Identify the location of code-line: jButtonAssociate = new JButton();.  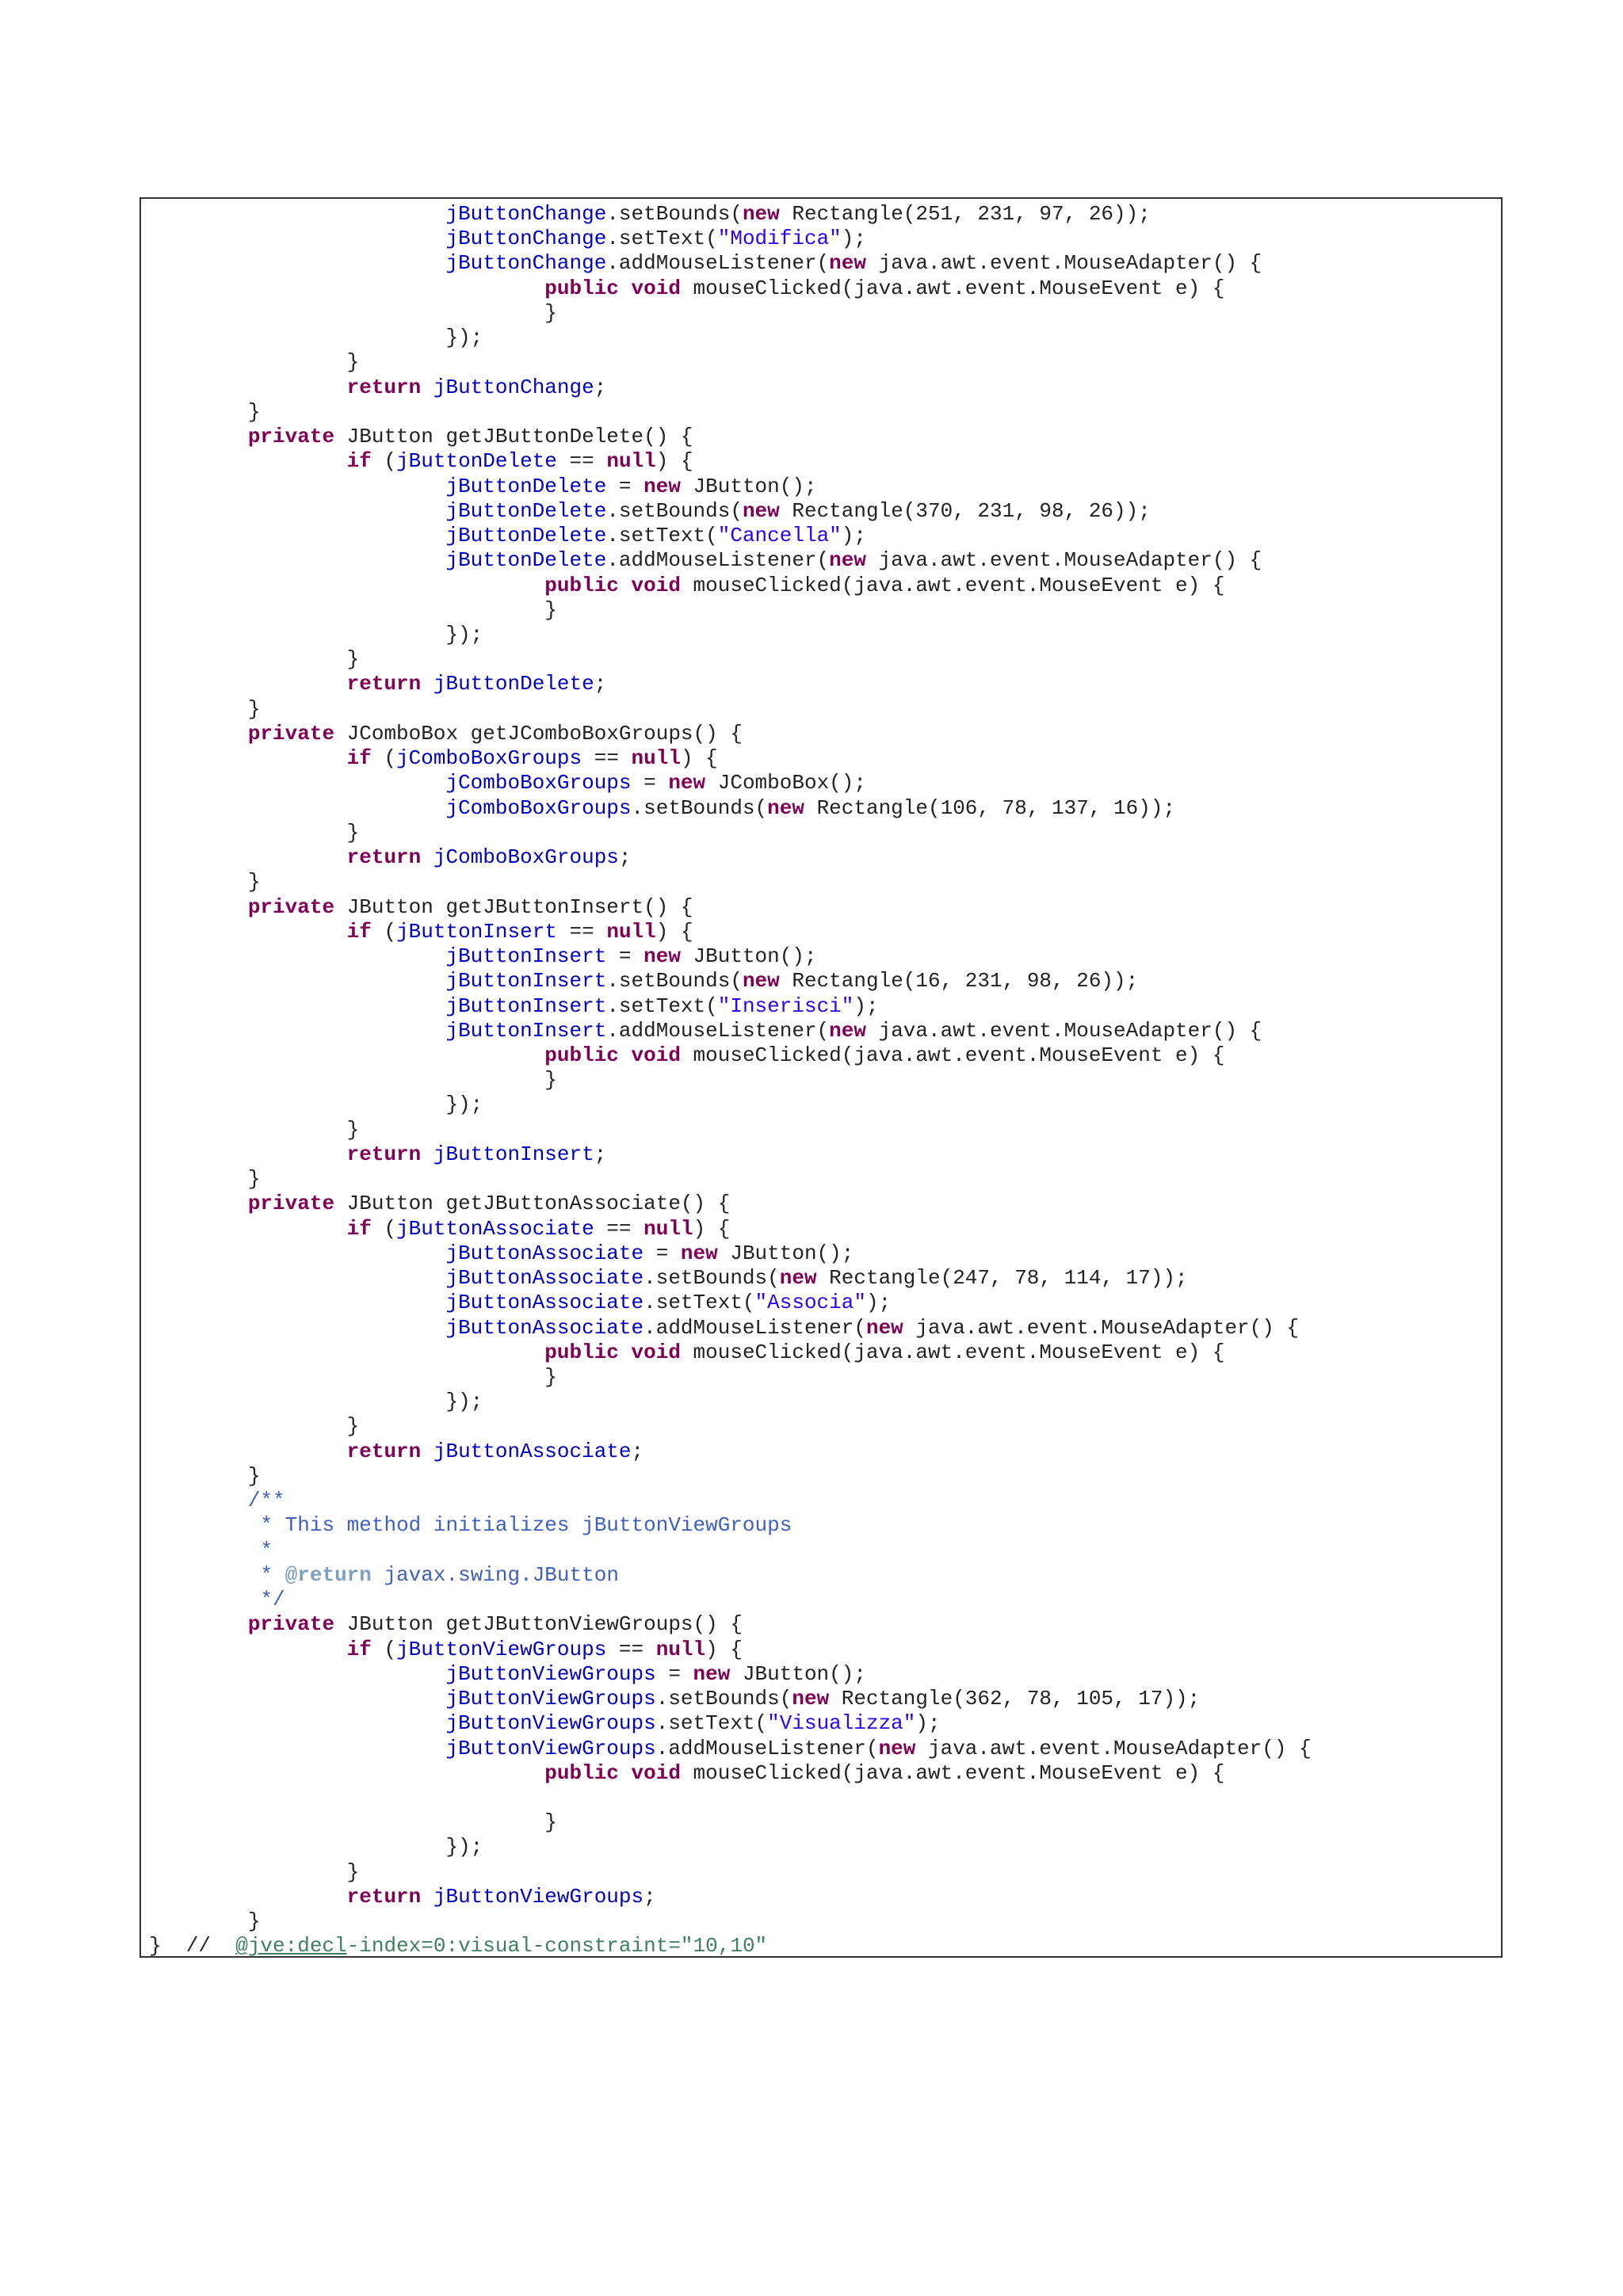
(821, 1253).